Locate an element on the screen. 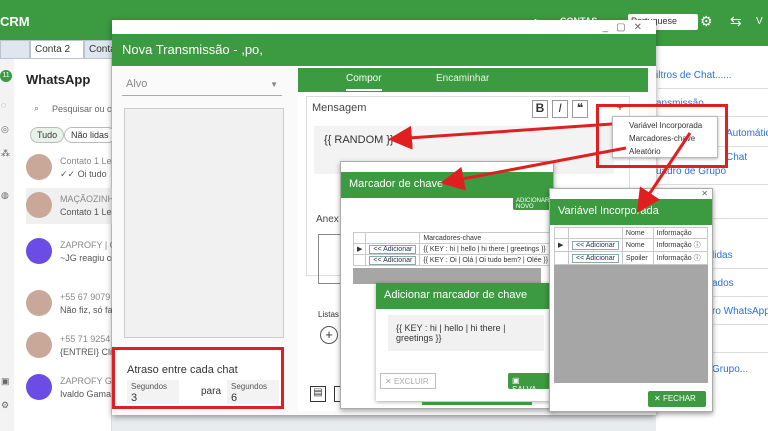 The width and height of the screenshot is (768, 431). community-icon: ⁂ is located at coordinates (5, 153).